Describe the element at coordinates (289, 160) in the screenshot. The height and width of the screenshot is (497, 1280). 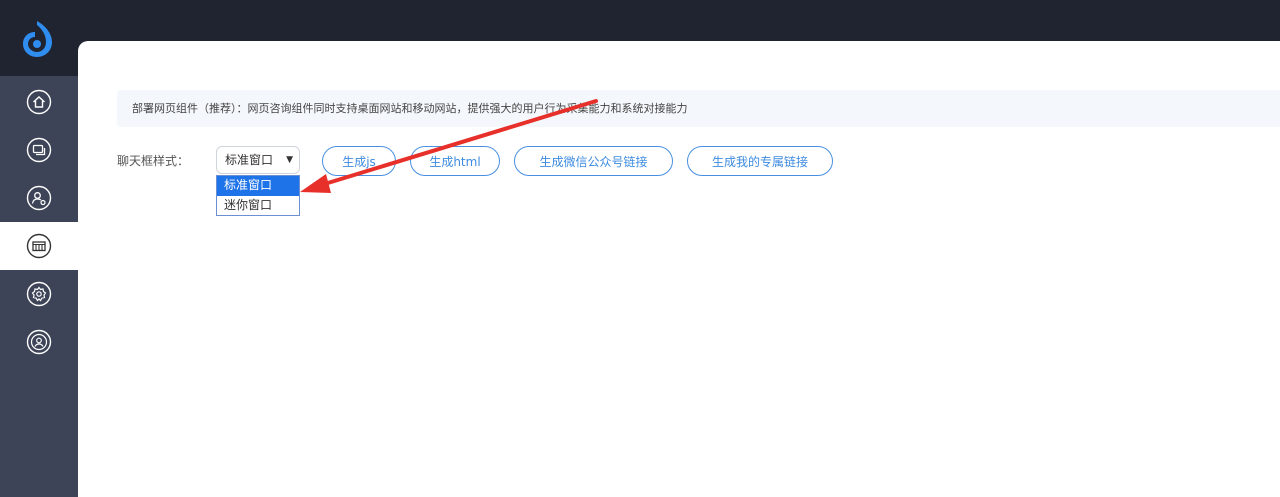
I see `dropdown-arrow-icon: ▼` at that location.